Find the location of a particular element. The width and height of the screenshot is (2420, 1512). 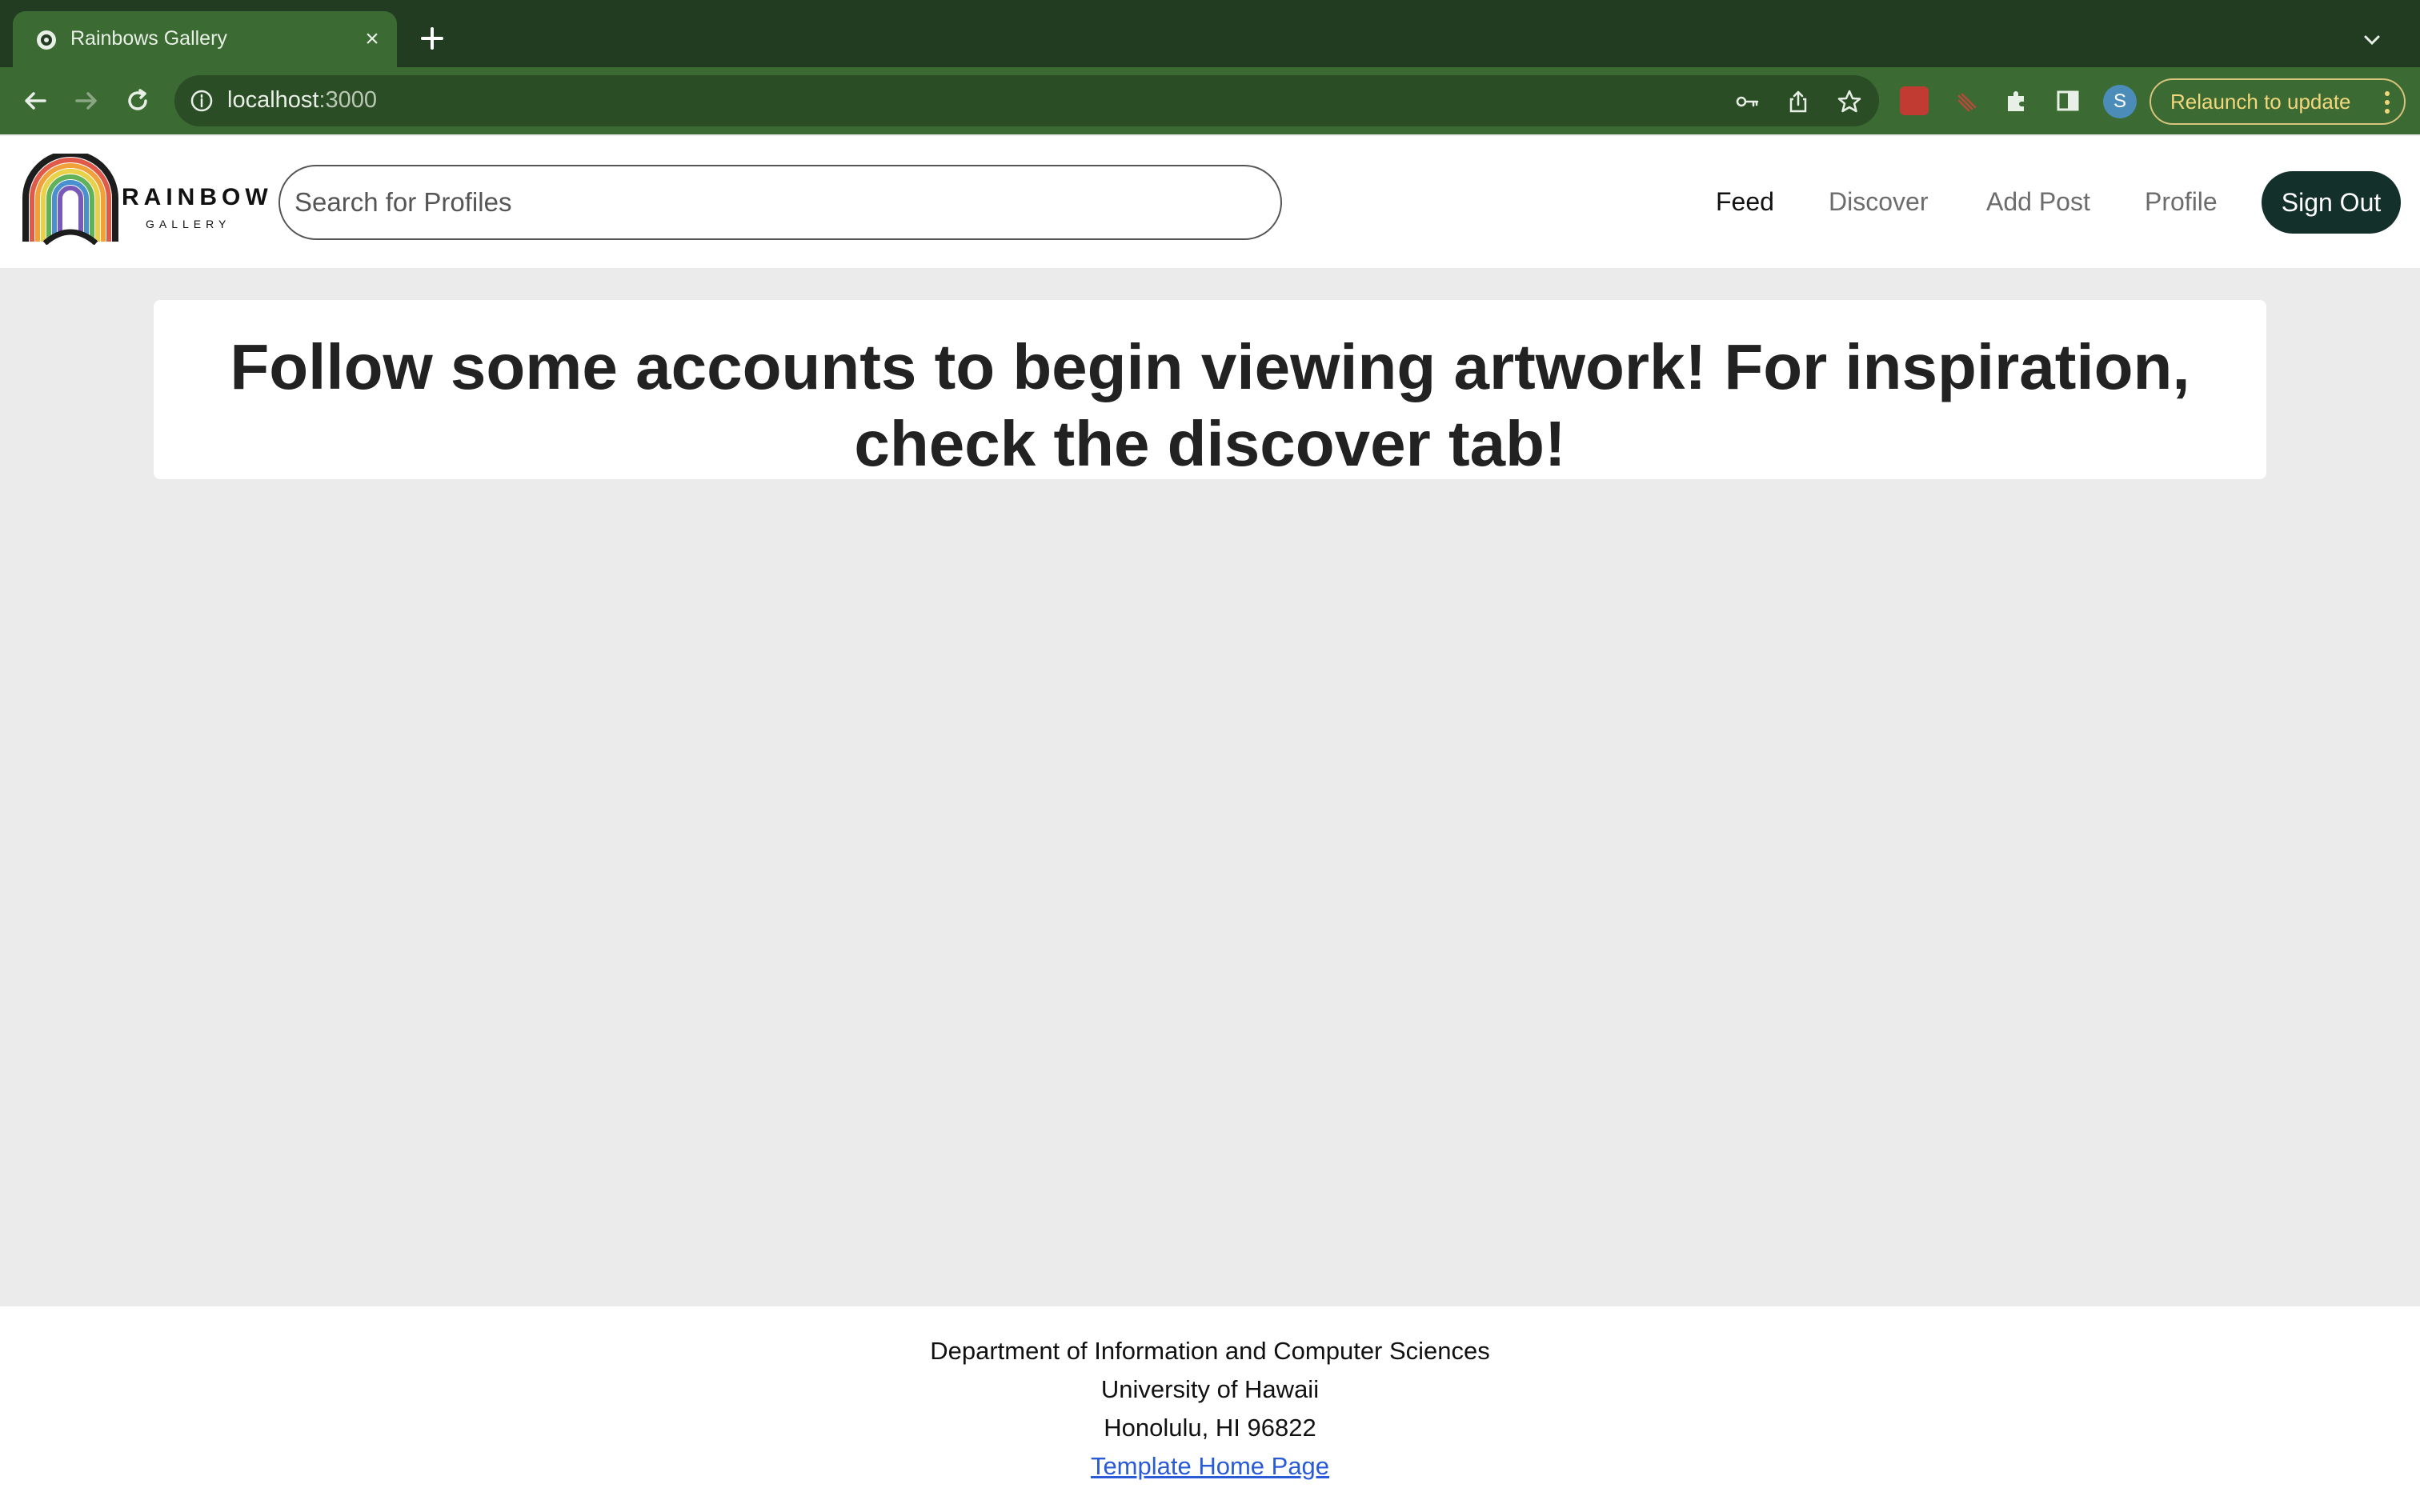

browser-tab: Rainbows Gallery × is located at coordinates (205, 39).